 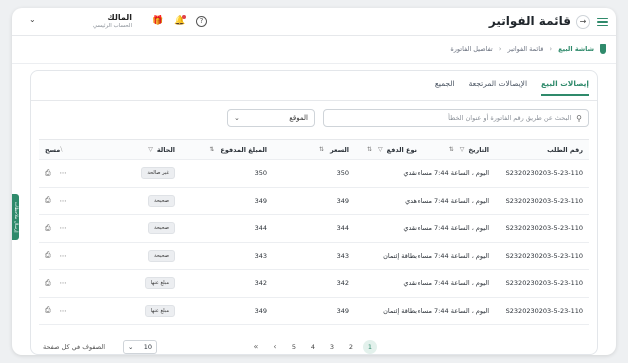 I want to click on status-cell: مبلغ عنها, so click(x=159, y=283).